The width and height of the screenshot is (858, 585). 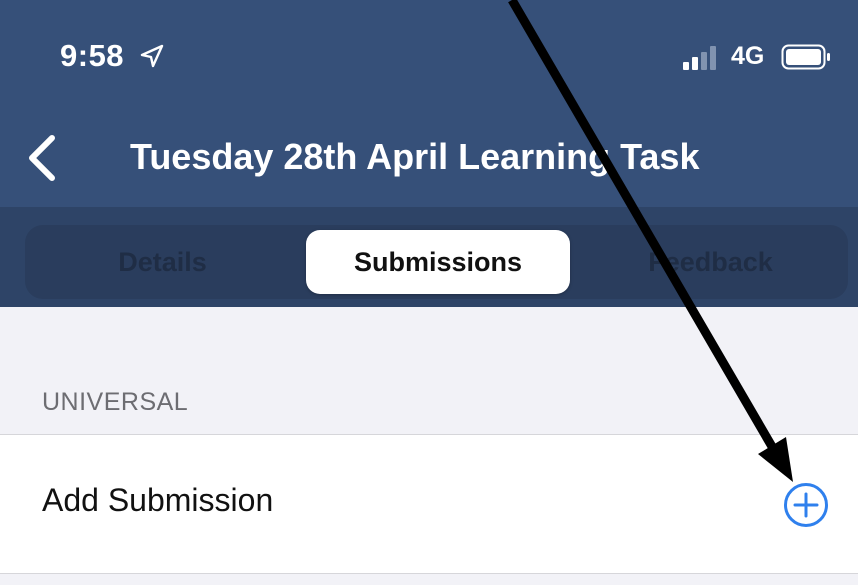 I want to click on segmented-control: Details Submissions Feedback, so click(x=436, y=262).